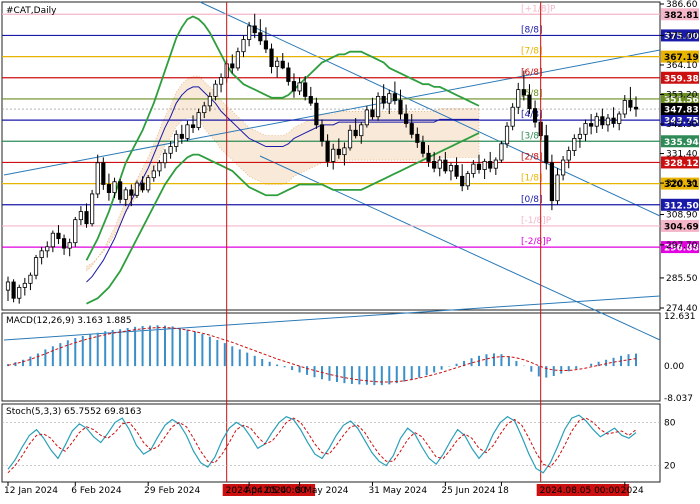 This screenshot has width=700, height=504. I want to click on murrey-label: [-2/8]P, so click(536, 242).